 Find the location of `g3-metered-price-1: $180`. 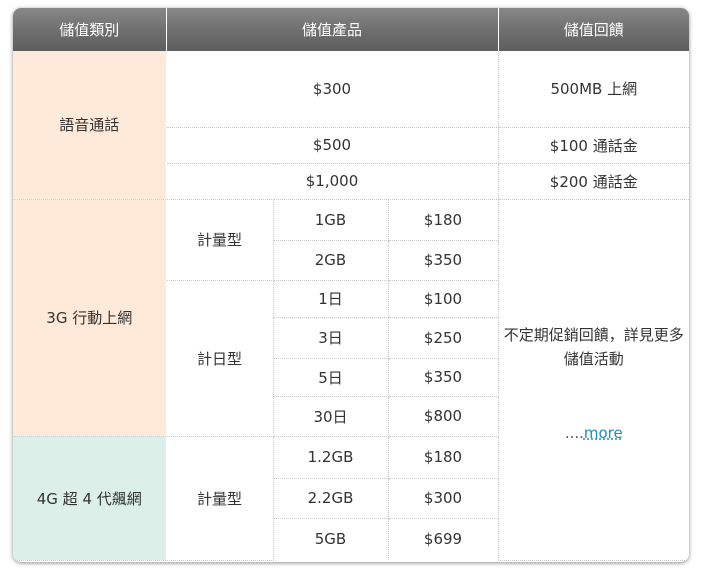

g3-metered-price-1: $180 is located at coordinates (443, 220).